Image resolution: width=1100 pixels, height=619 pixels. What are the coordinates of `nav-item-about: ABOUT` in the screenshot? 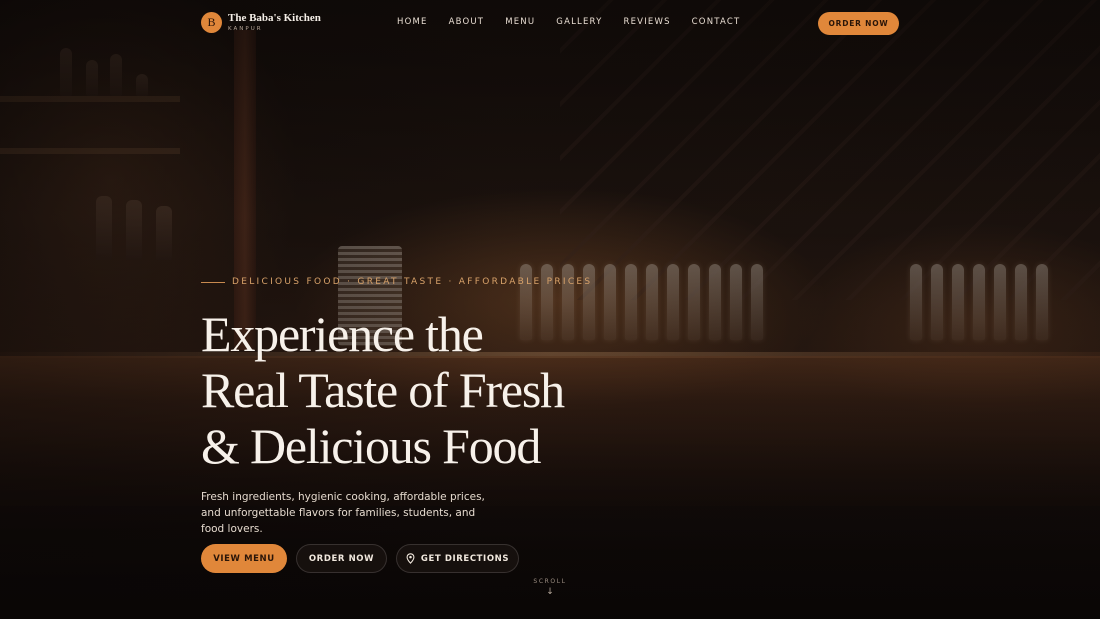 It's located at (467, 22).